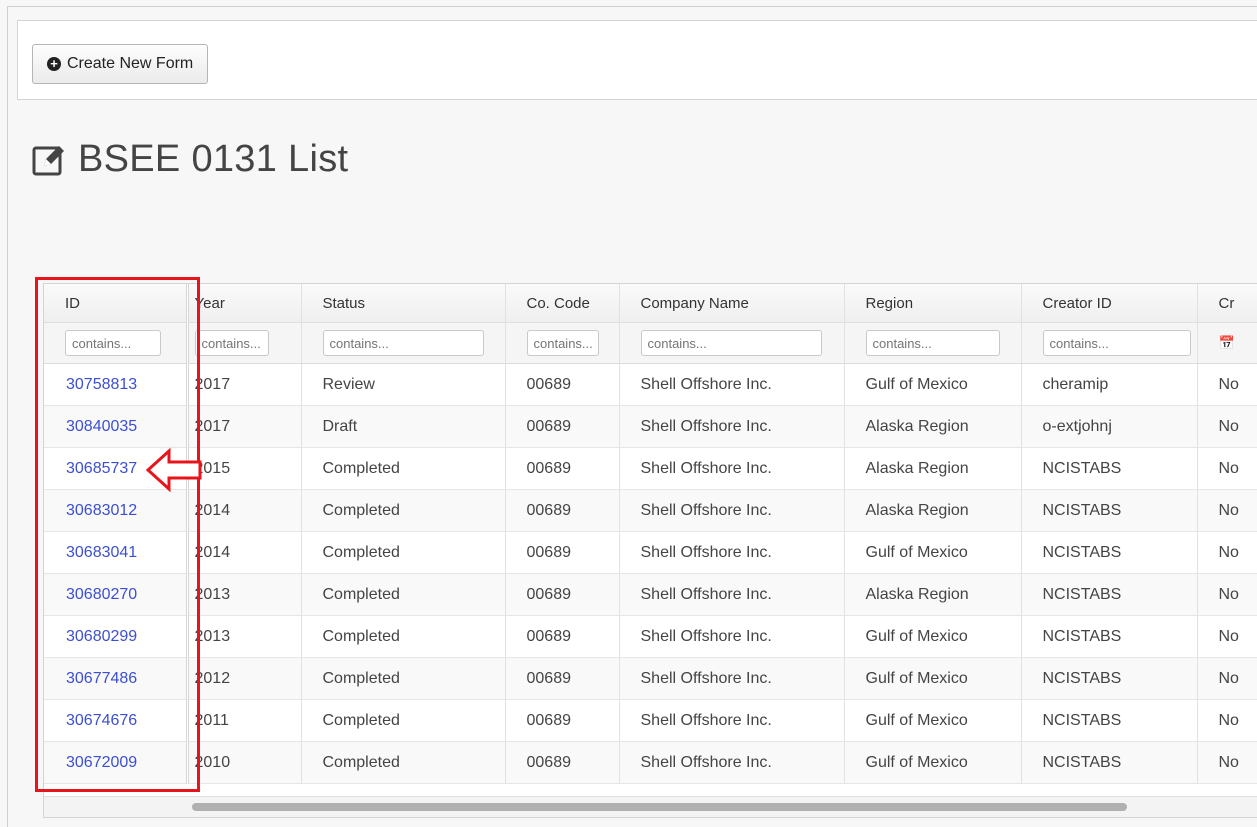 This screenshot has width=1257, height=827. I want to click on filter-status-input, so click(403, 343).